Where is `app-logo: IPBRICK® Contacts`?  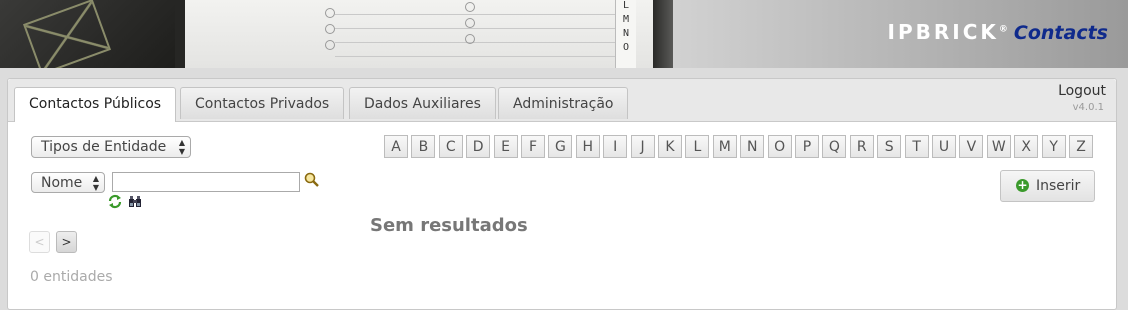
app-logo: IPBRICK® Contacts is located at coordinates (998, 32).